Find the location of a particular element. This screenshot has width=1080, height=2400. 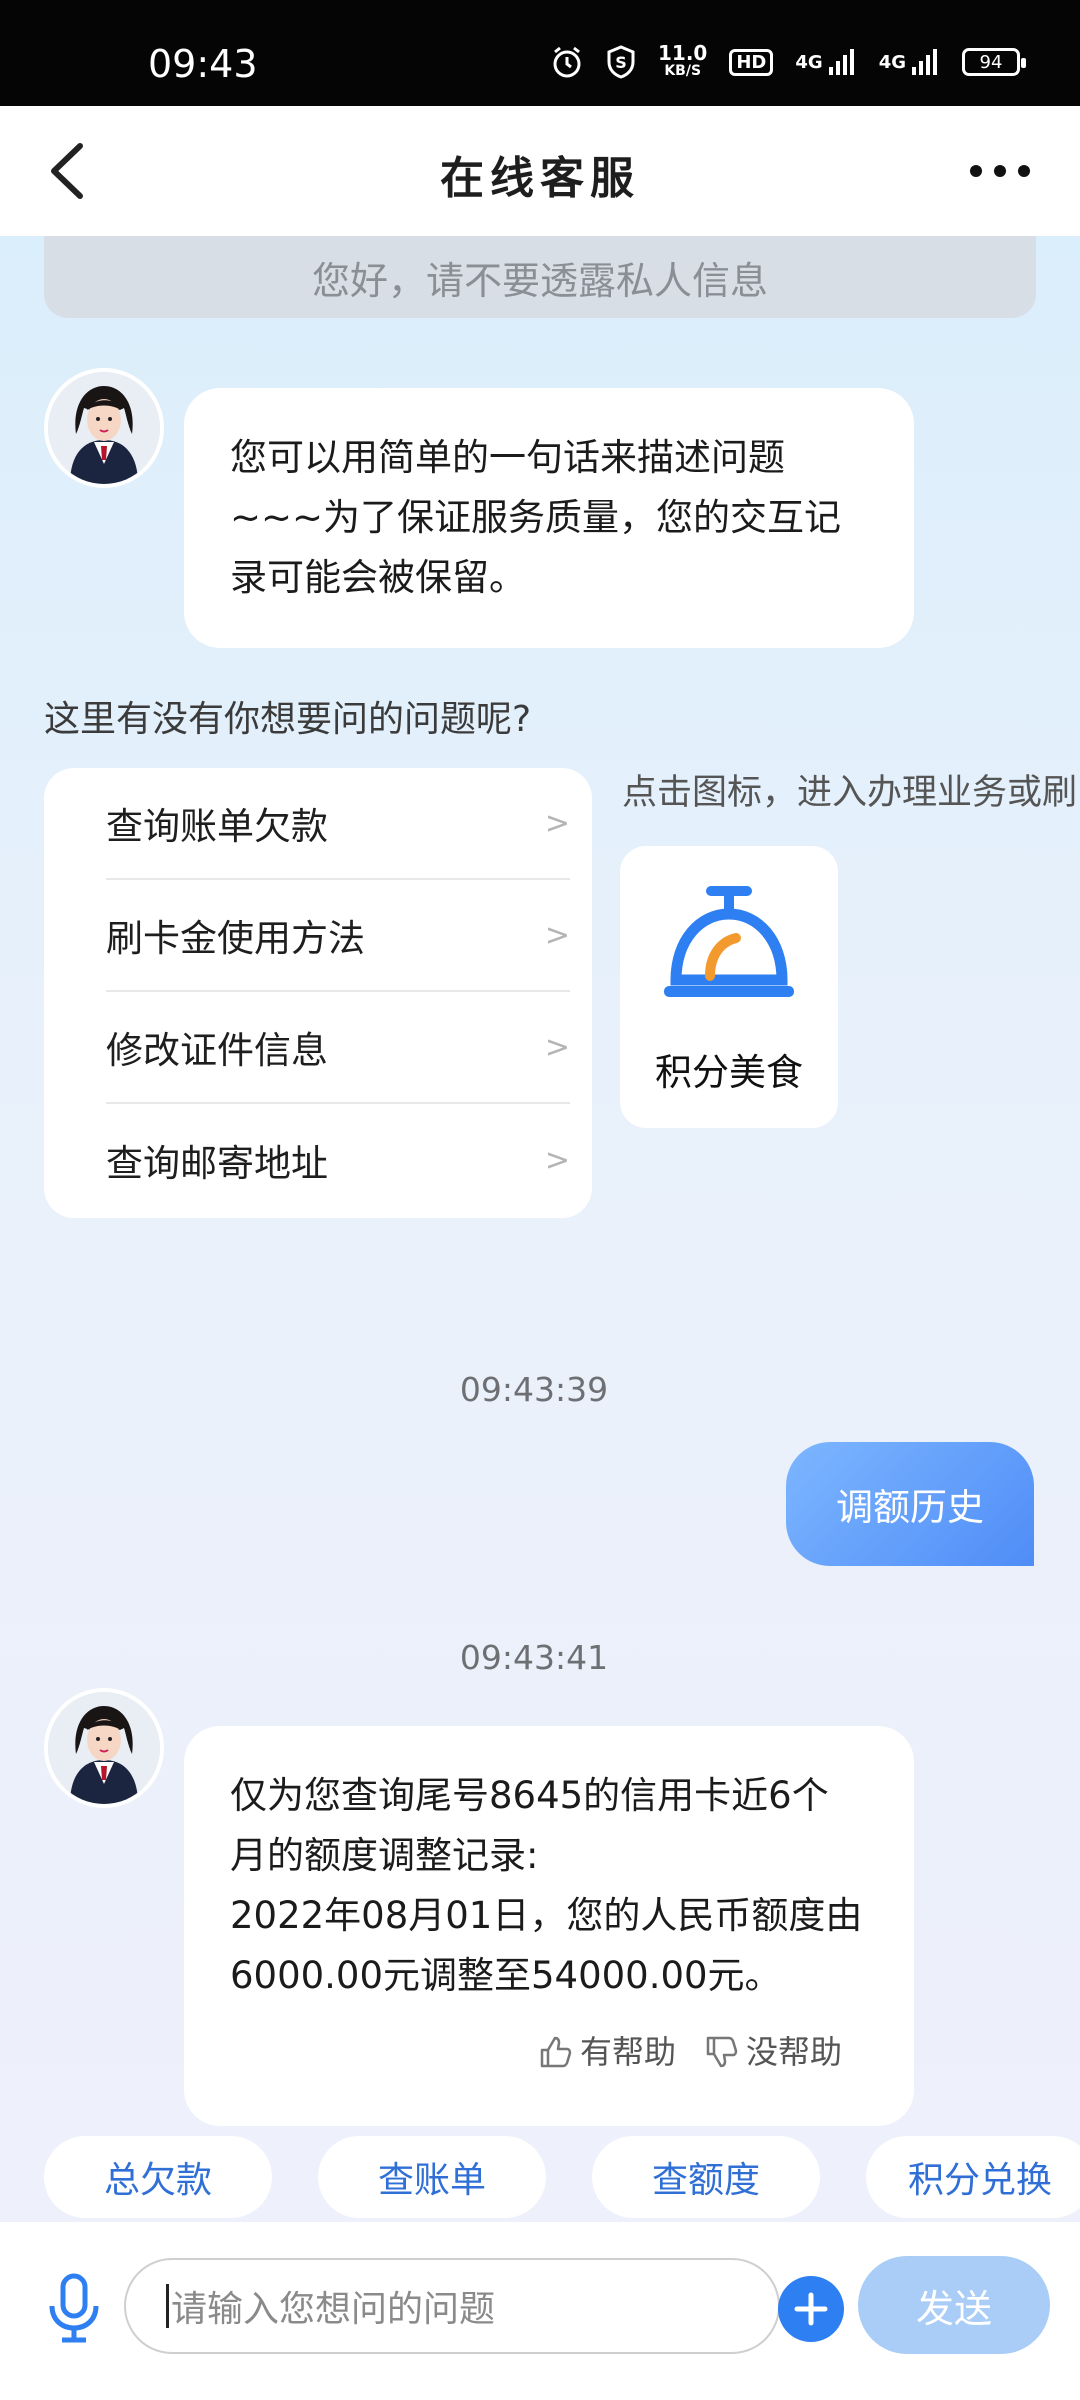

thumbs-up-icon is located at coordinates (556, 2052).